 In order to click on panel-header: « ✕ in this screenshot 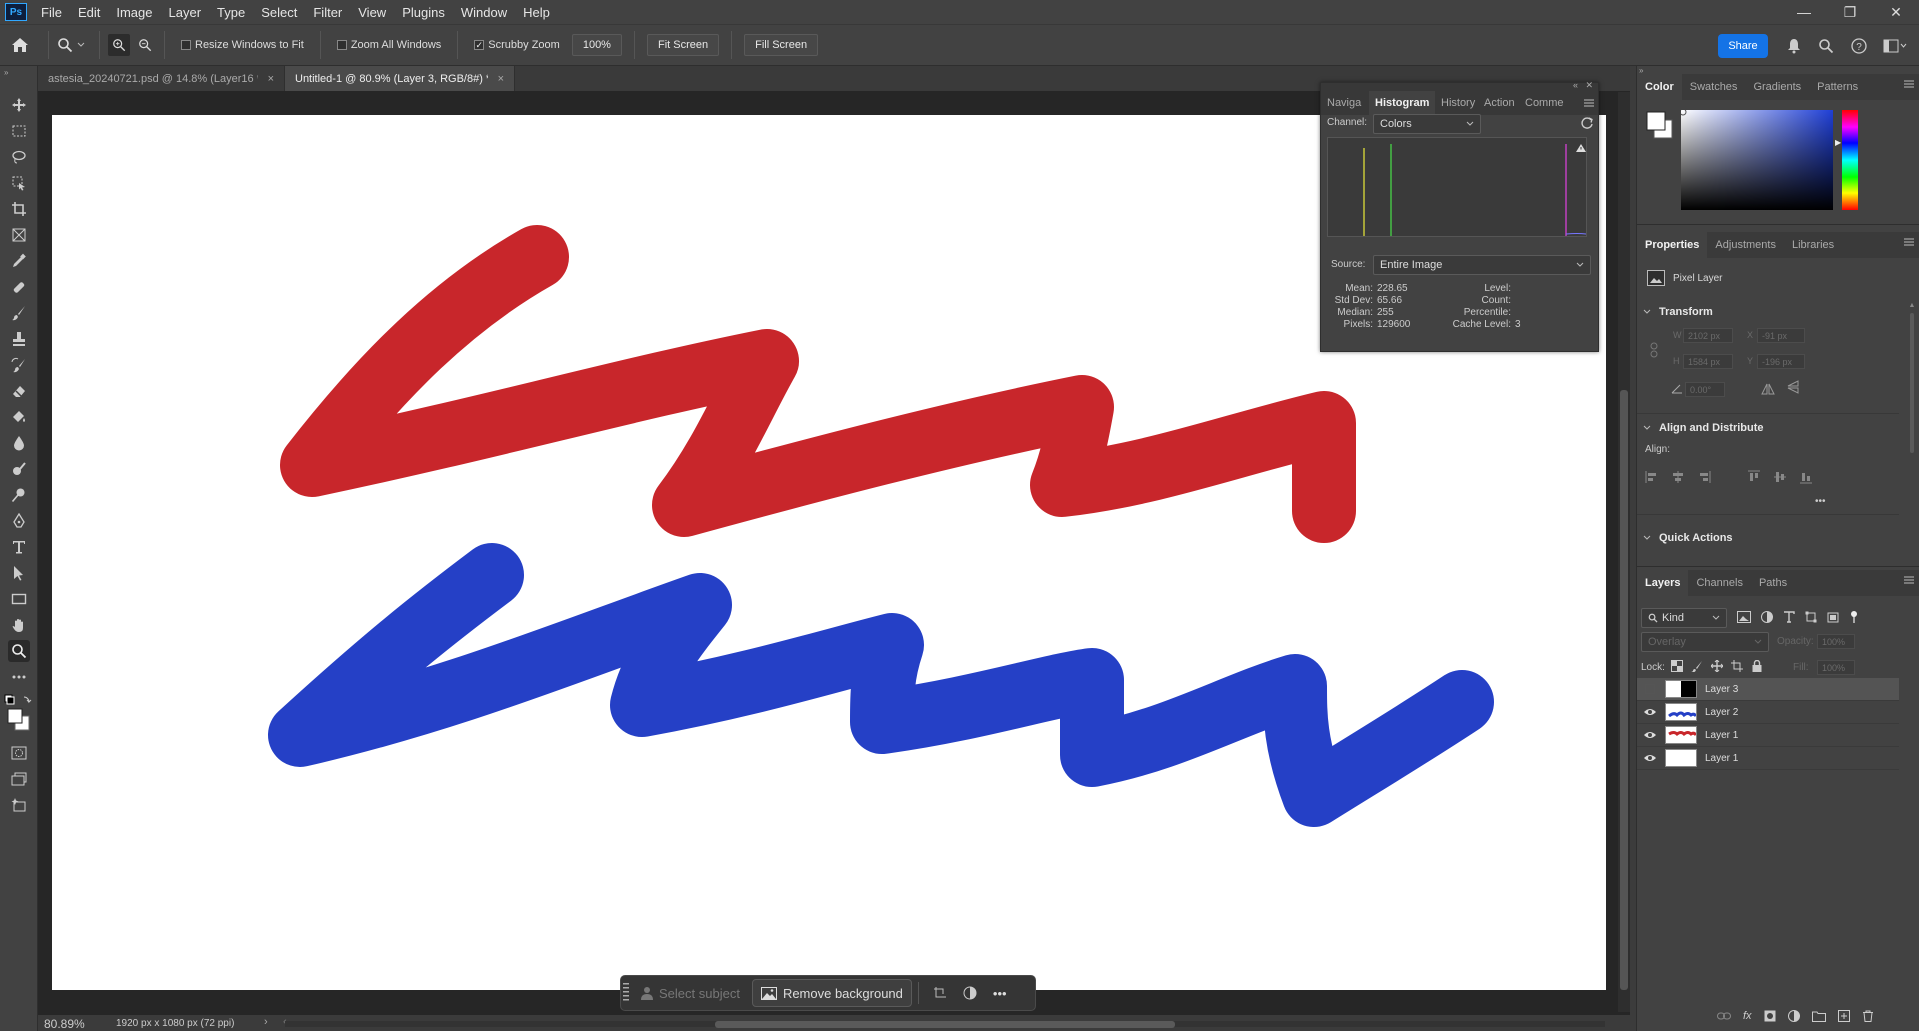, I will do `click(1459, 85)`.